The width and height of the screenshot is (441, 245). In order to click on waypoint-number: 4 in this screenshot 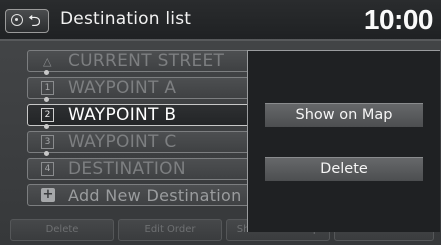, I will do `click(47, 169)`.